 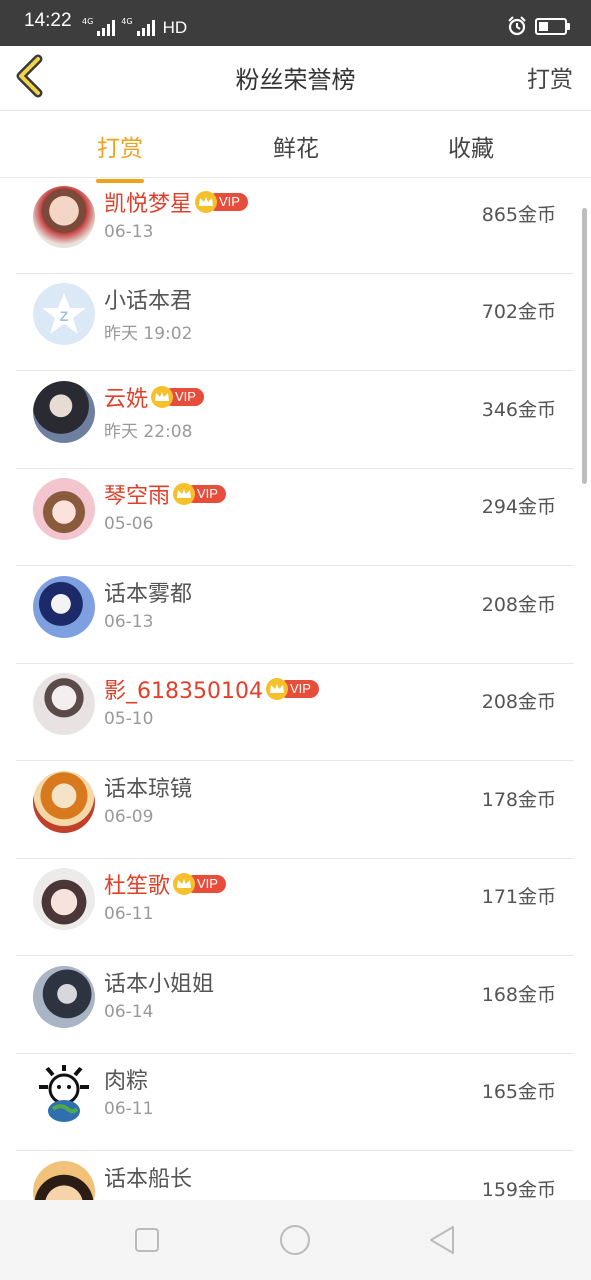 I want to click on tab-reward-label: 打赏, so click(x=120, y=149).